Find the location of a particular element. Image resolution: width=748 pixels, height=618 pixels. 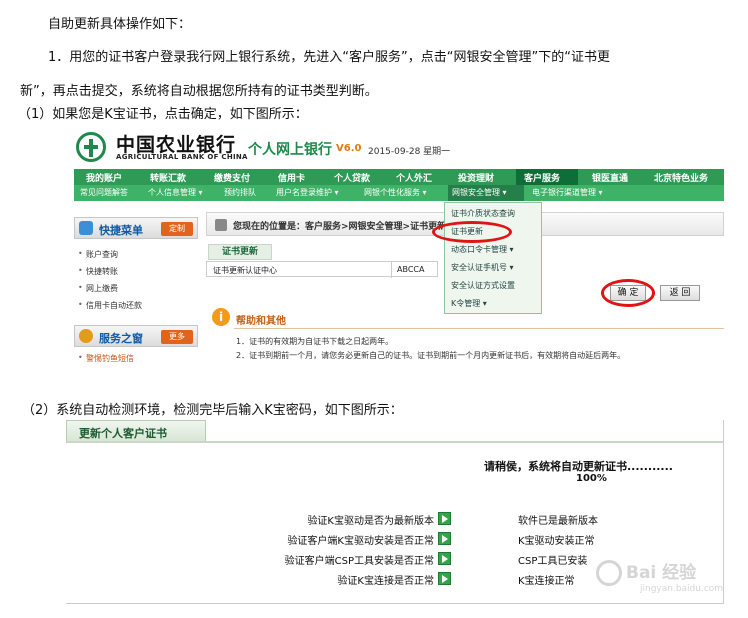

quick-item-autopay: 信用卡自动还款 is located at coordinates (110, 305).